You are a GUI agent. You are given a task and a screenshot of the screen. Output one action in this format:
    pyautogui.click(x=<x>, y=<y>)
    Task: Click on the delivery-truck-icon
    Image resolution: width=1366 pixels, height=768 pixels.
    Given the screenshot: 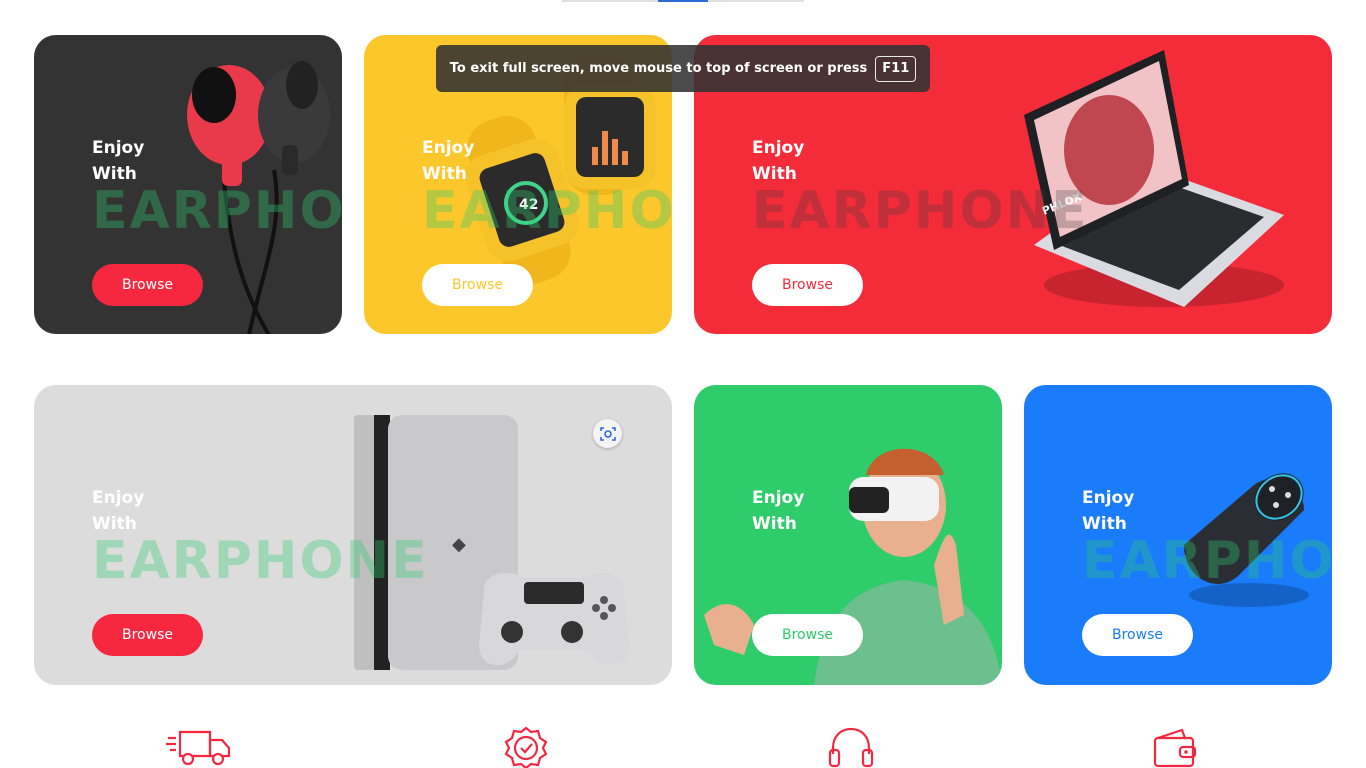 What is the action you would take?
    pyautogui.click(x=198, y=748)
    